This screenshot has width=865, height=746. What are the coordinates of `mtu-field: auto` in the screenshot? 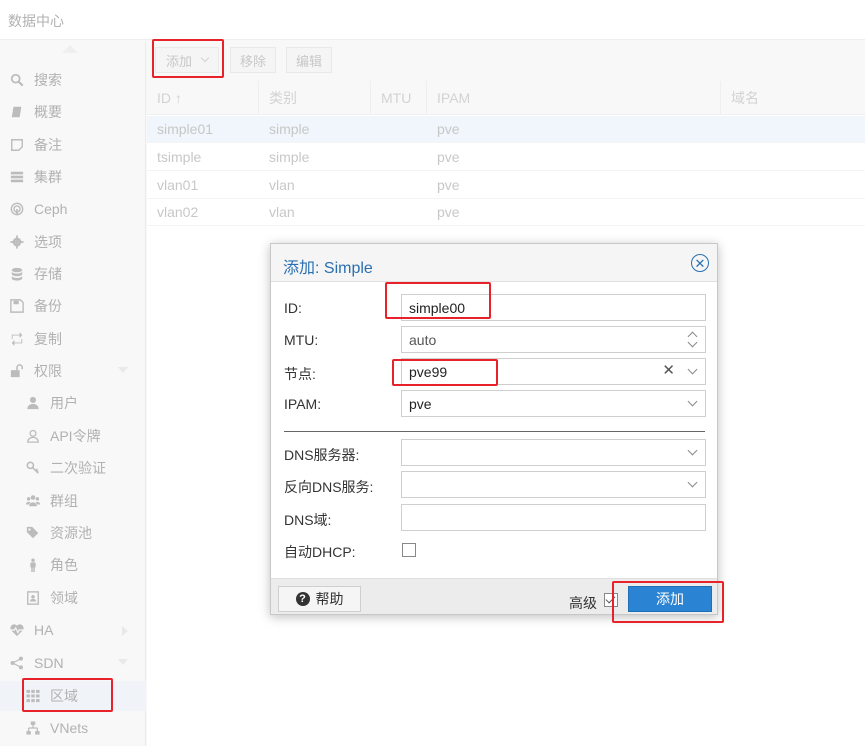 It's located at (553, 339).